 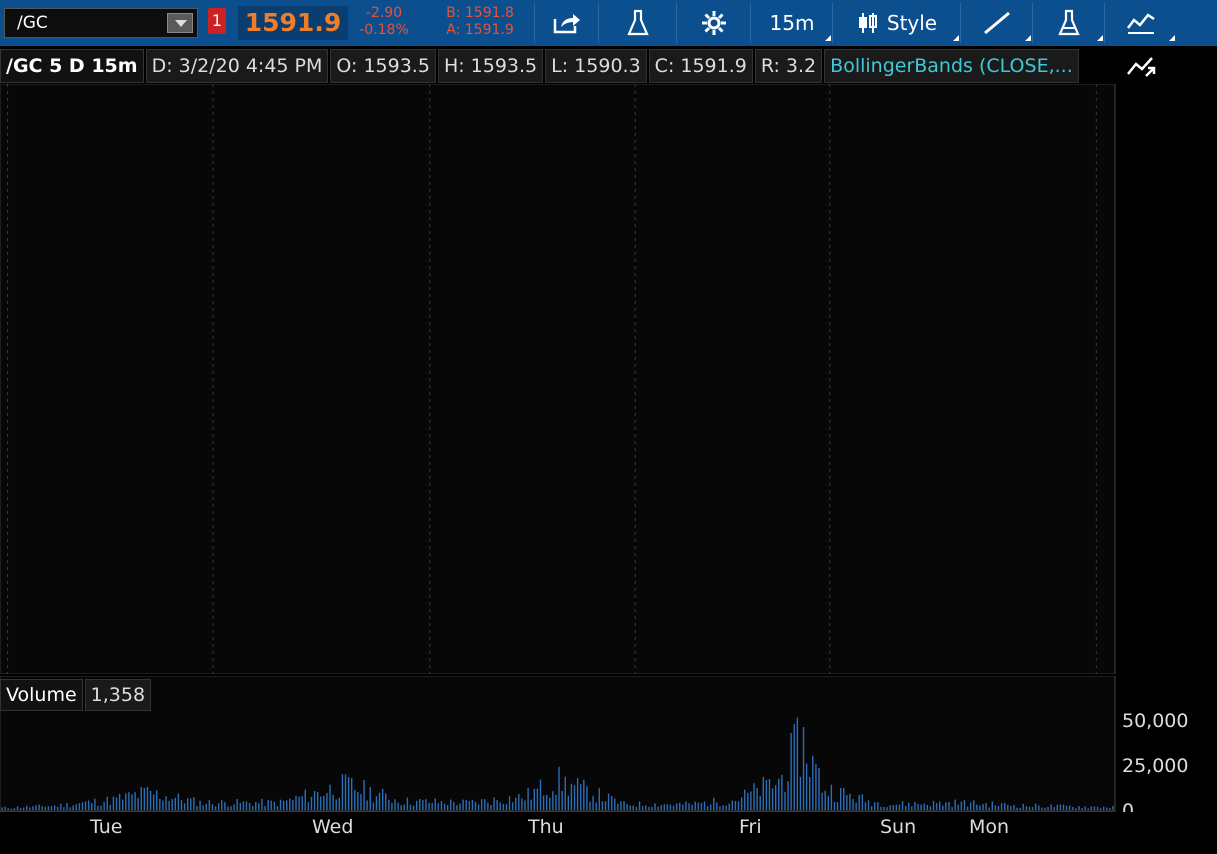 I want to click on patterns-icon, so click(x=1141, y=23).